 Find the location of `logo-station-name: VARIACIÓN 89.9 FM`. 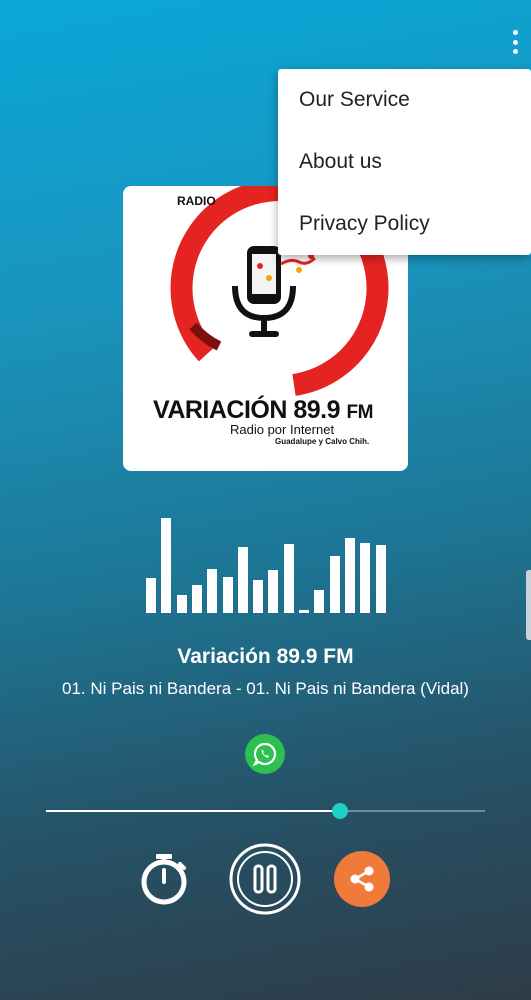

logo-station-name: VARIACIÓN 89.9 FM is located at coordinates (263, 410).